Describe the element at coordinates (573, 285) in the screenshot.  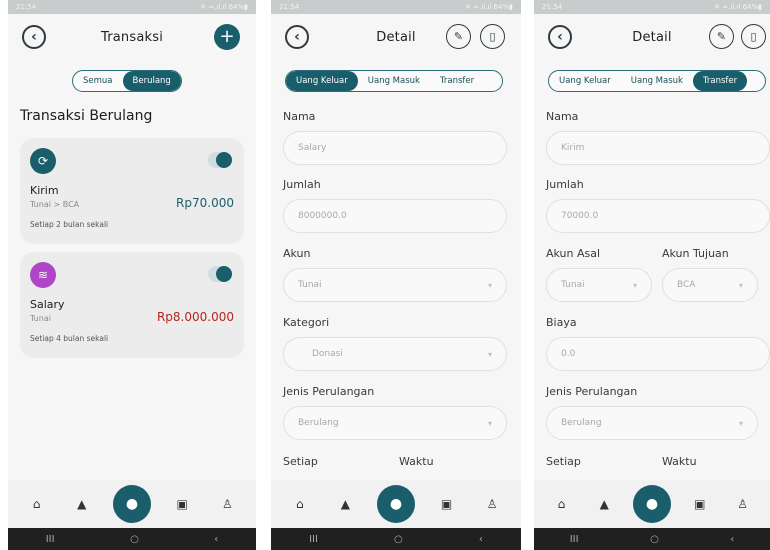
I see `akun-asal-value: Tunai` at that location.